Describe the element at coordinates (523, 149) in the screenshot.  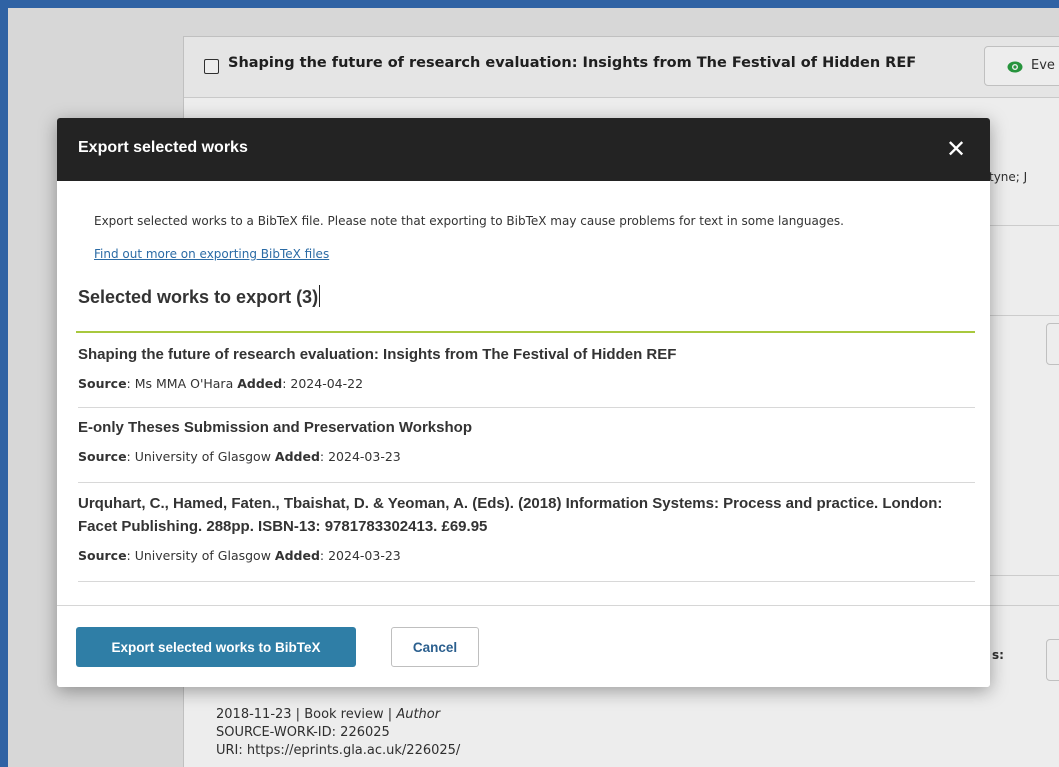
I see `modal-header: Export selected works ✕` at that location.